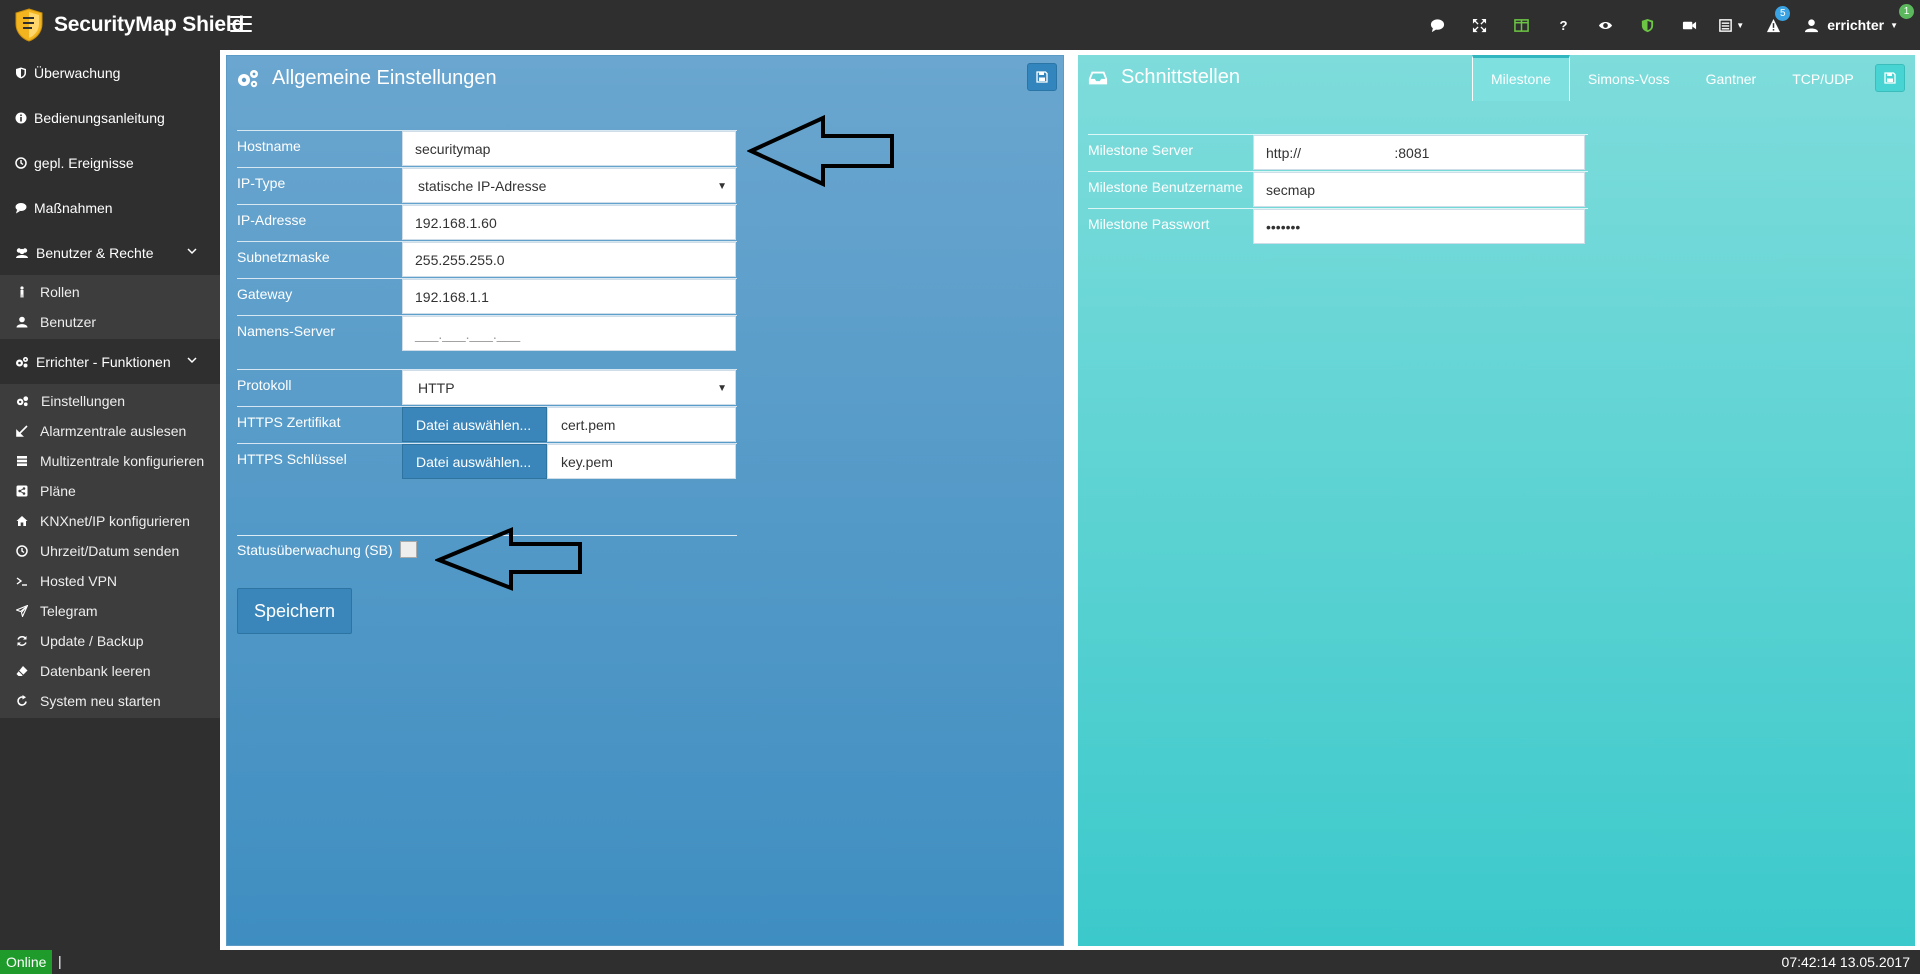 The height and width of the screenshot is (974, 1920). Describe the element at coordinates (110, 611) in the screenshot. I see `sidebar-item-telegram: Telegram` at that location.